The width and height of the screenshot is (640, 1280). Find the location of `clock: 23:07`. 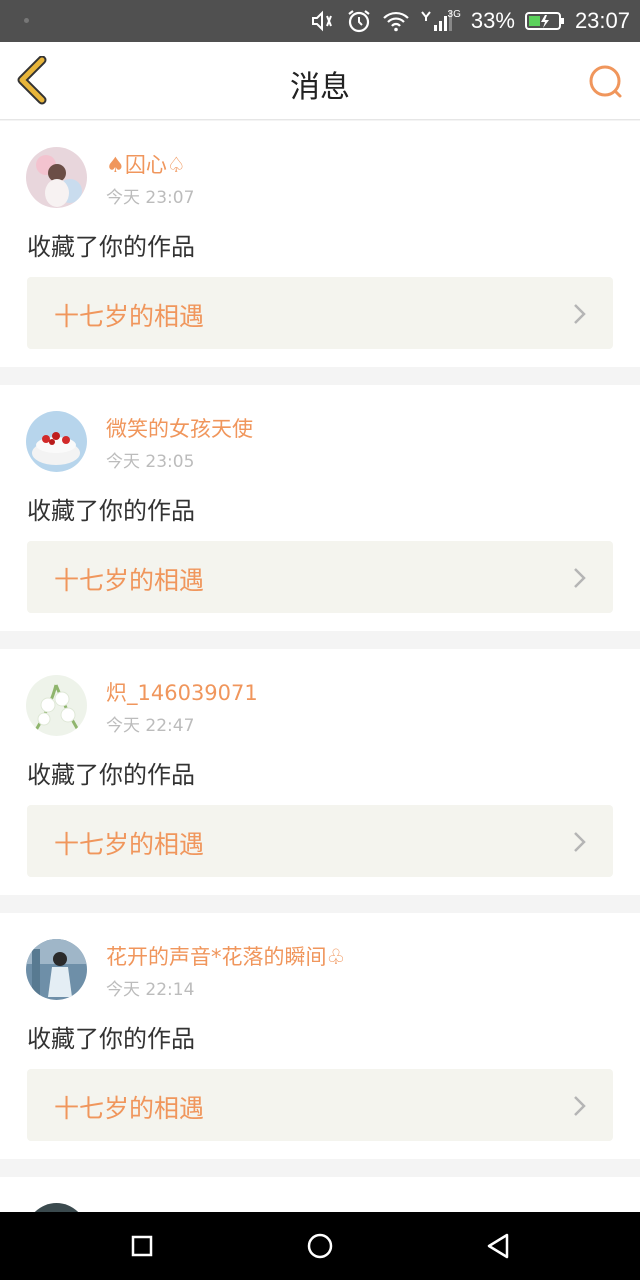

clock: 23:07 is located at coordinates (602, 20).